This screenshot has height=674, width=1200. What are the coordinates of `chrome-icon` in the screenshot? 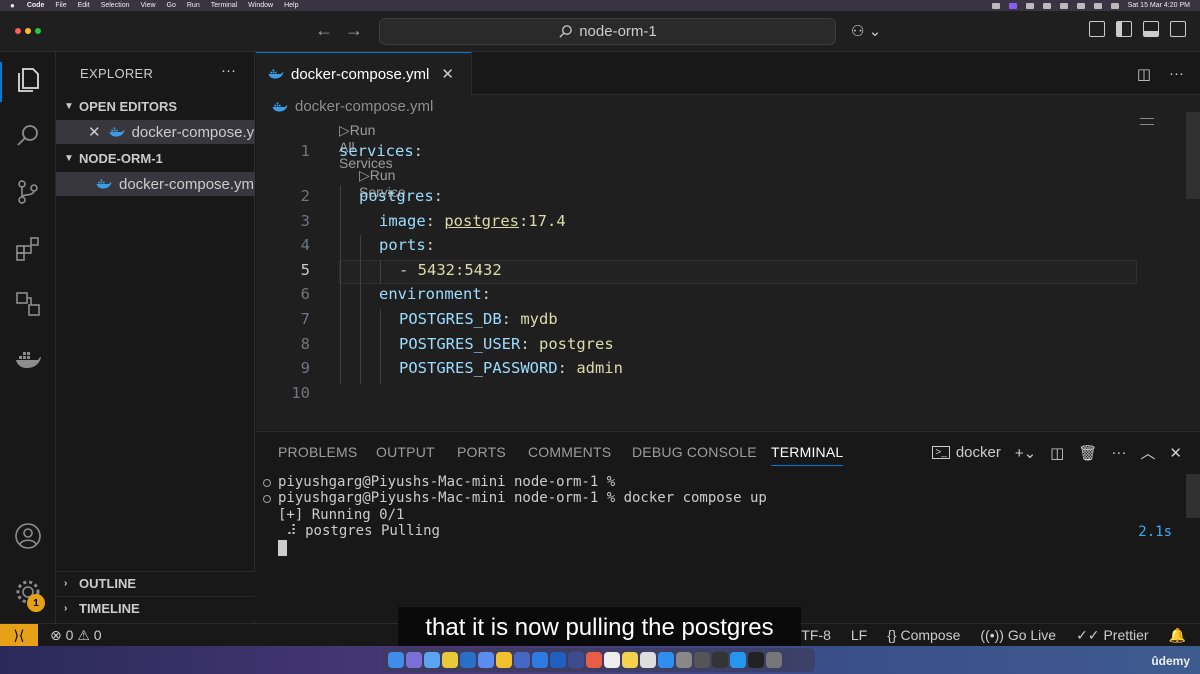 It's located at (450, 660).